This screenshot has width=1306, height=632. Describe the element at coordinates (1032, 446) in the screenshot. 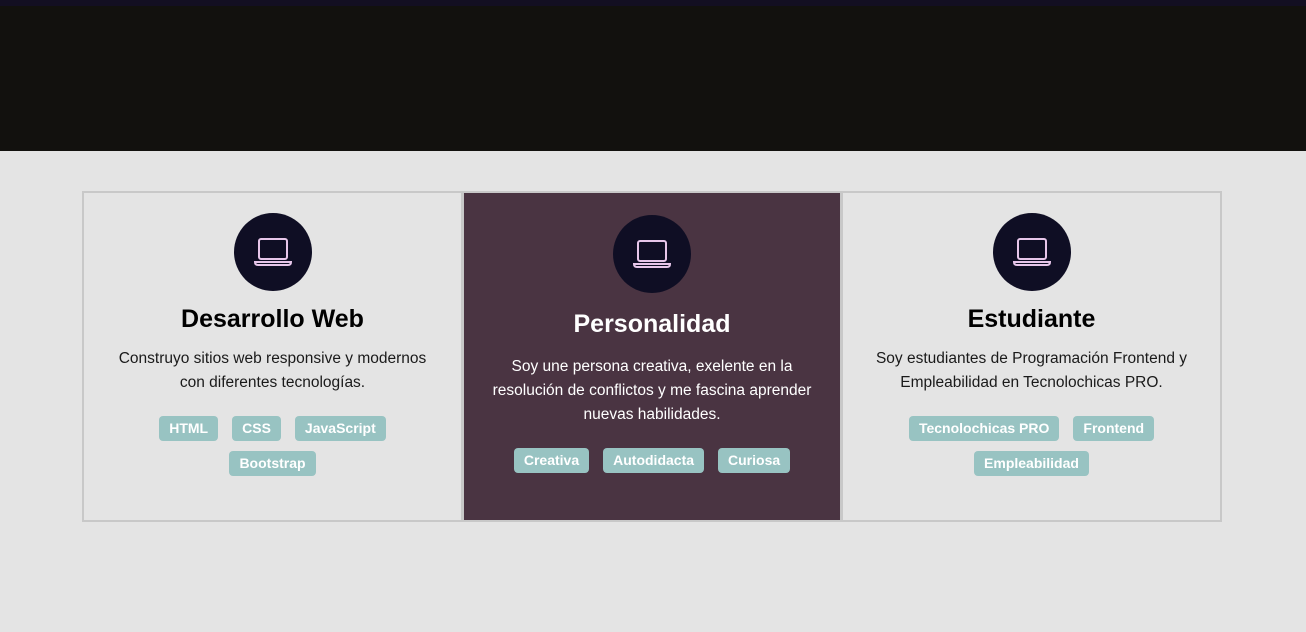

I see `tag-list: Tecnolochicas PRO Frontend Empleabilidad` at that location.